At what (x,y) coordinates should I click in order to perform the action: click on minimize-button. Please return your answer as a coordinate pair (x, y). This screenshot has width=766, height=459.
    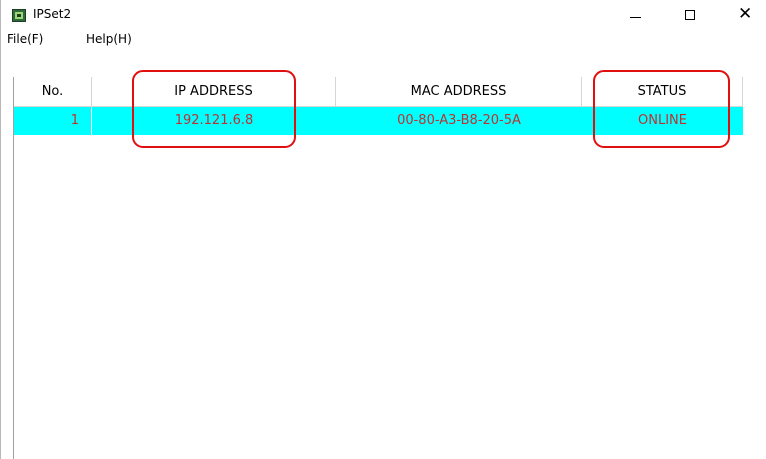
    Looking at the image, I should click on (635, 15).